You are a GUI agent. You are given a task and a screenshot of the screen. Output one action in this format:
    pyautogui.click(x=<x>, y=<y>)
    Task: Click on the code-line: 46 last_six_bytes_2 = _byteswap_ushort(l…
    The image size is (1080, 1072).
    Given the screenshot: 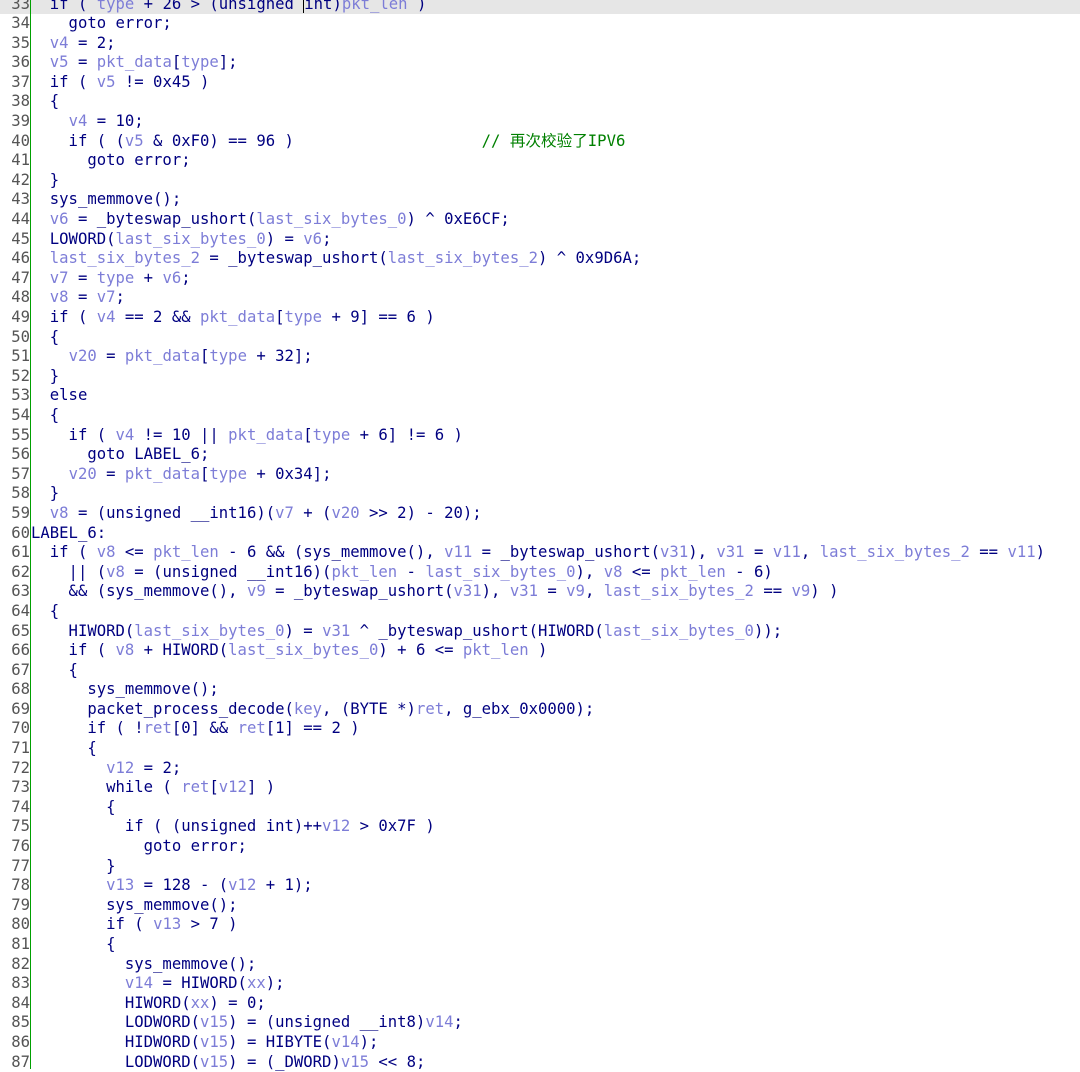 What is the action you would take?
    pyautogui.click(x=540, y=259)
    